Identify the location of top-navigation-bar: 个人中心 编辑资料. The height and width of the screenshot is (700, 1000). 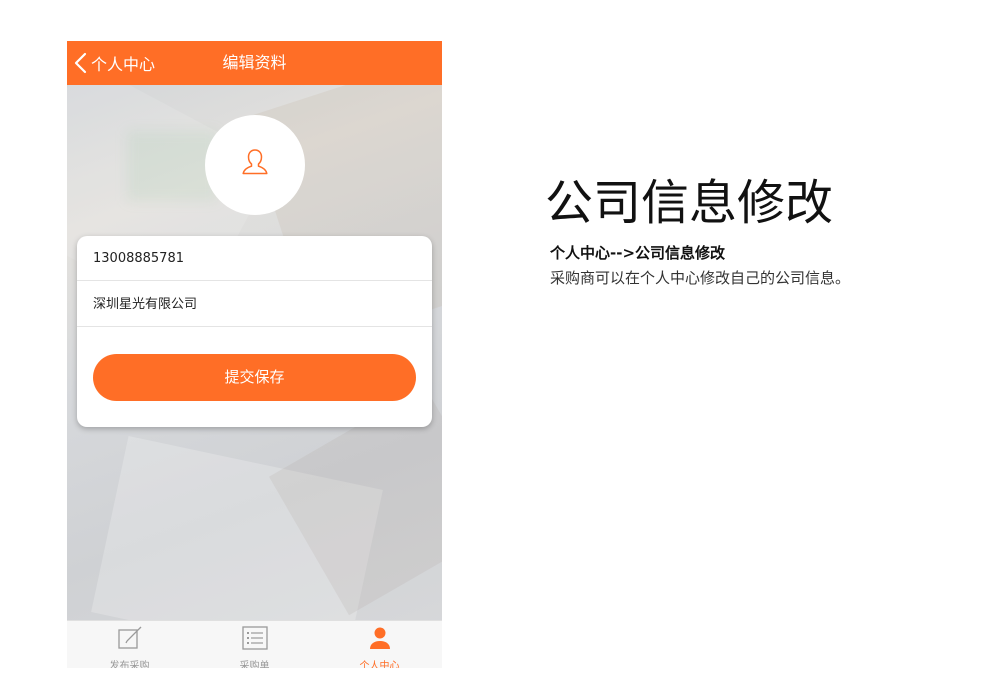
(254, 63).